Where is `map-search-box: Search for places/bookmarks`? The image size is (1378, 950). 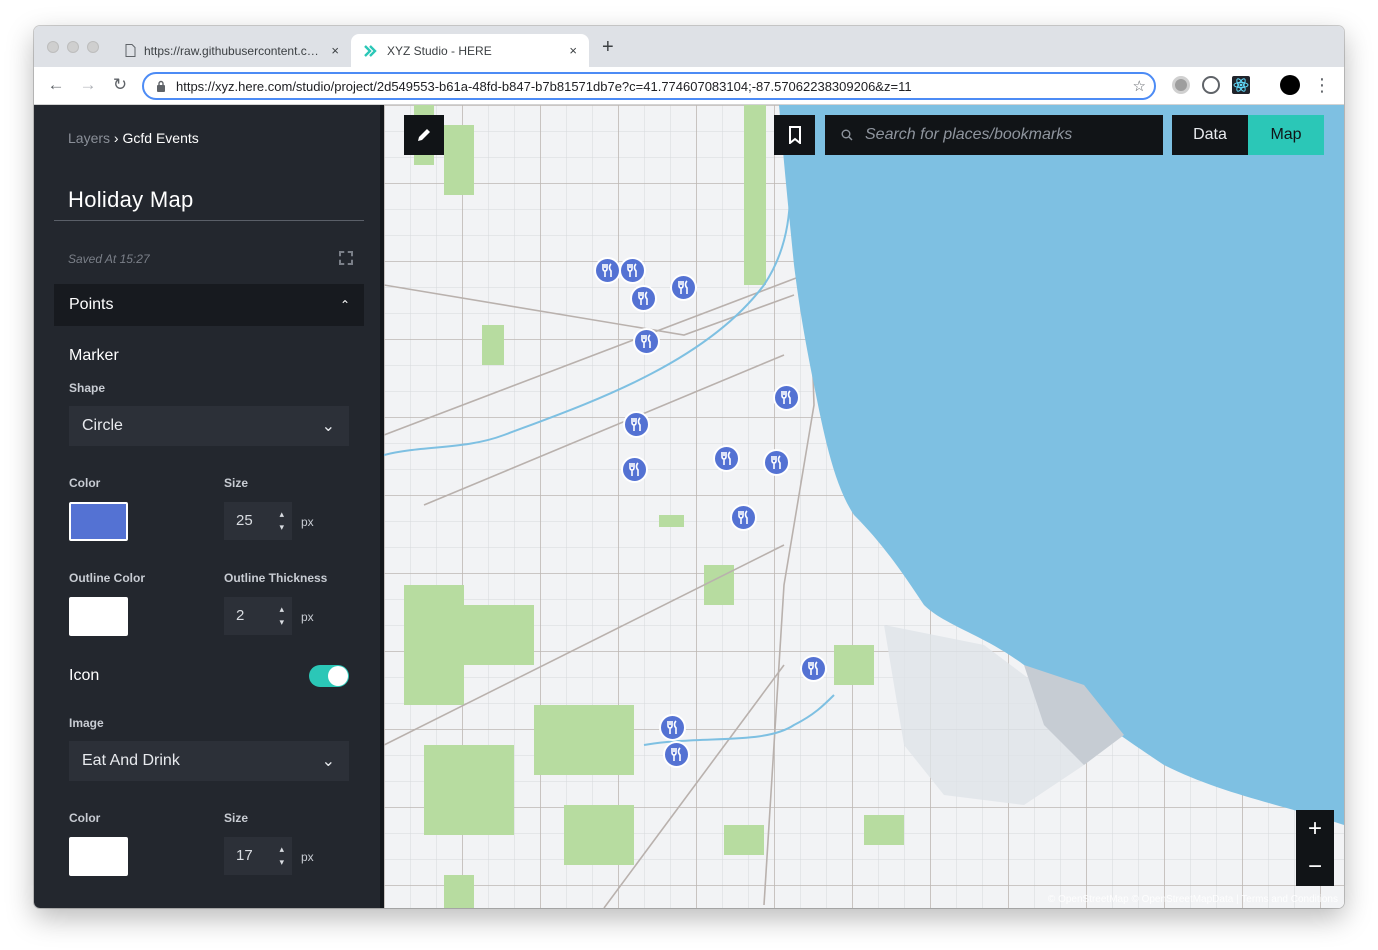
map-search-box: Search for places/bookmarks is located at coordinates (994, 135).